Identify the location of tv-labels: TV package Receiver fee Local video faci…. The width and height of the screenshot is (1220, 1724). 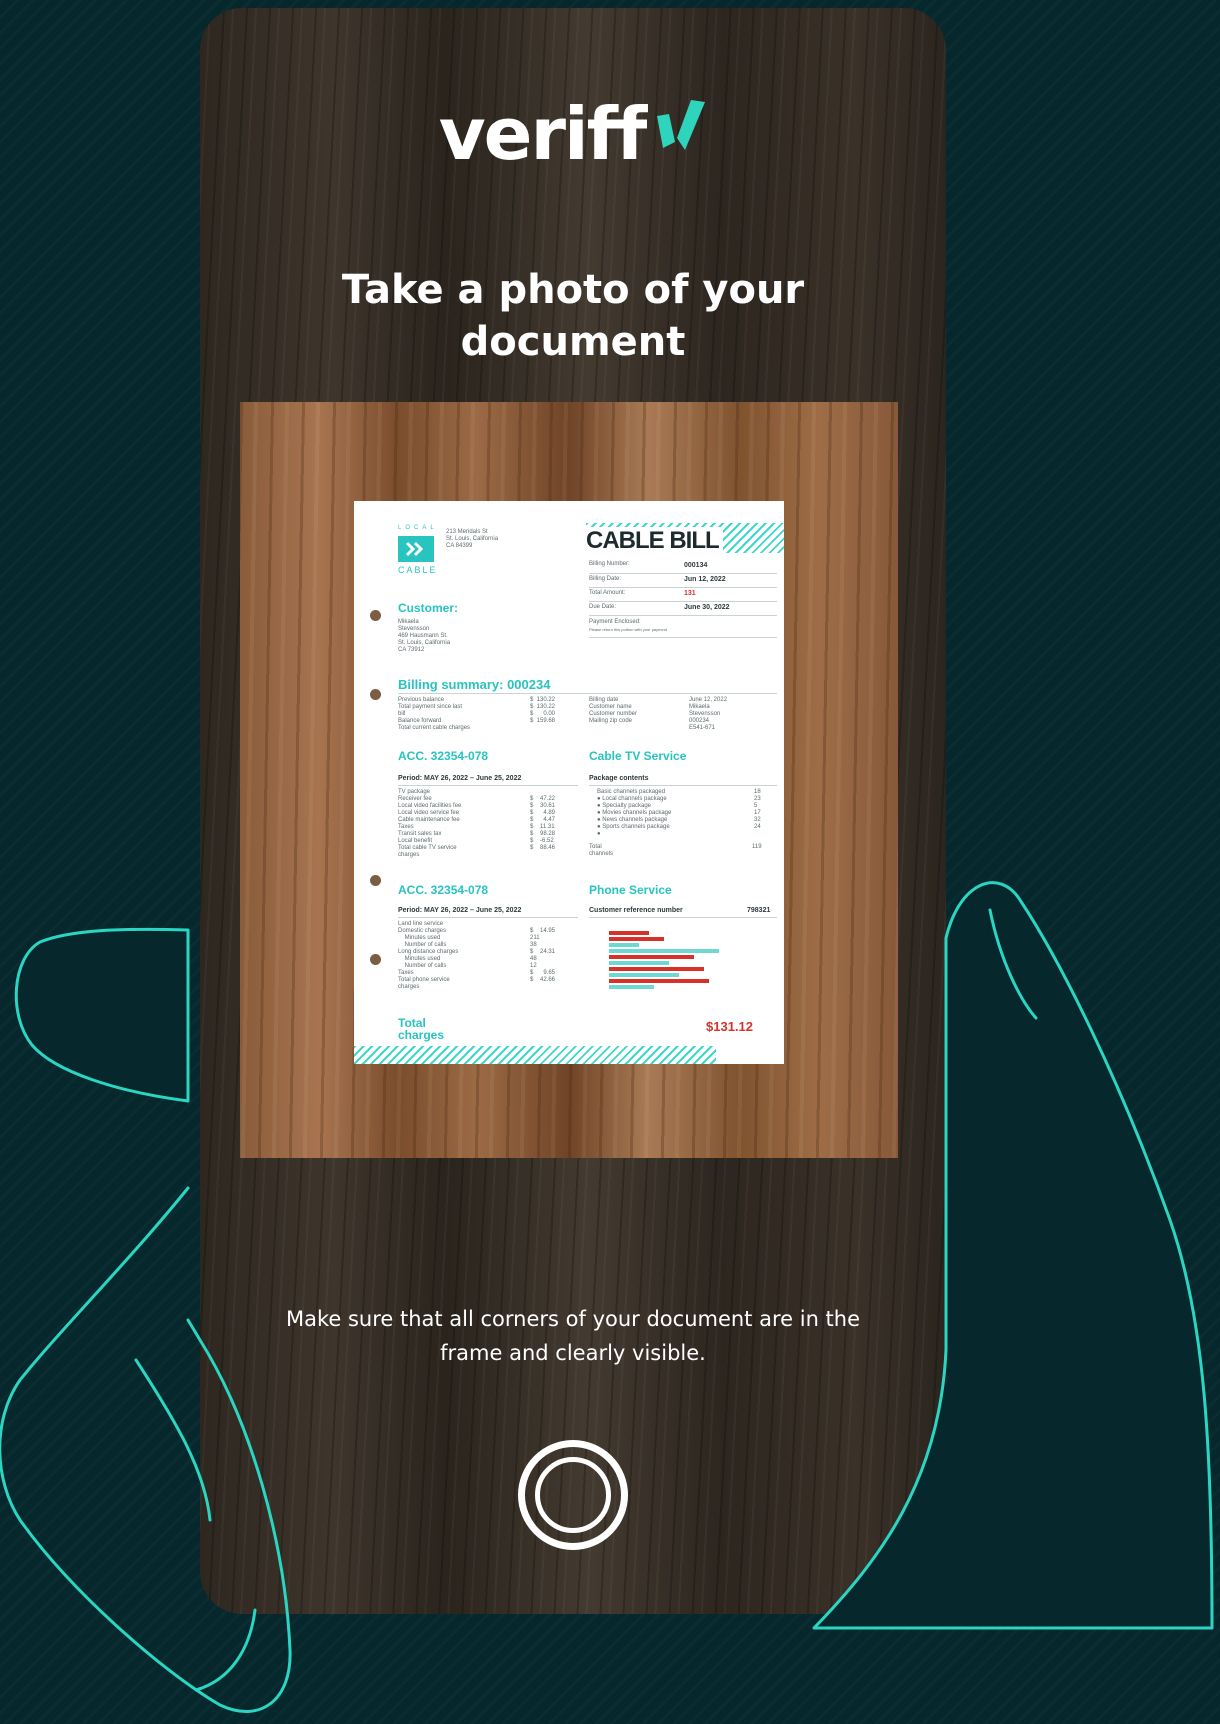
(430, 823).